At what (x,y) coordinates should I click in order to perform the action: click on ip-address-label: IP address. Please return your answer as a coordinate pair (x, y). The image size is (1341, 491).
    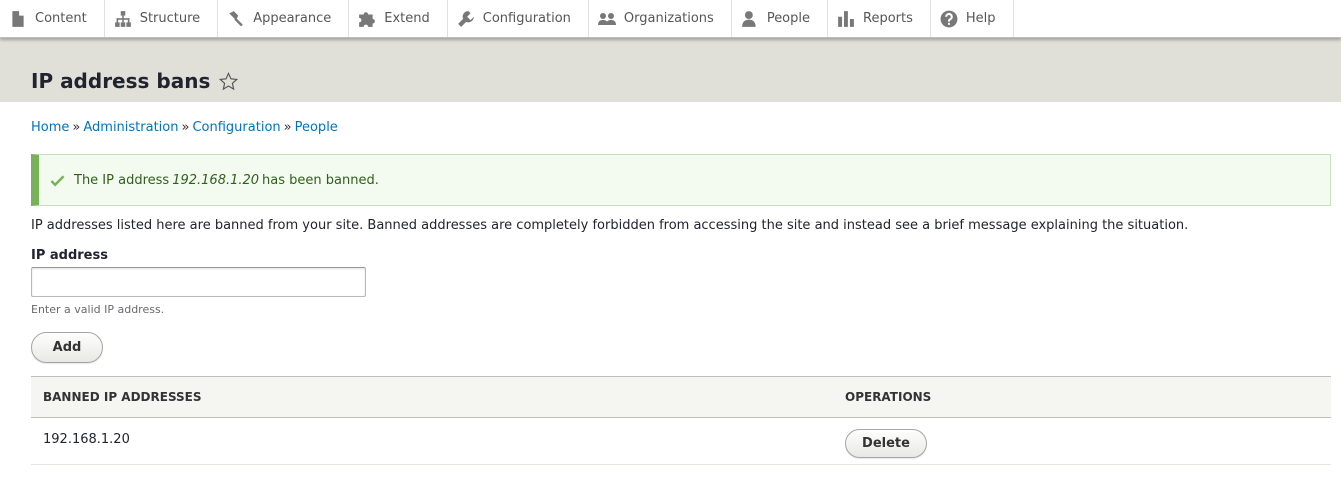
    Looking at the image, I should click on (69, 255).